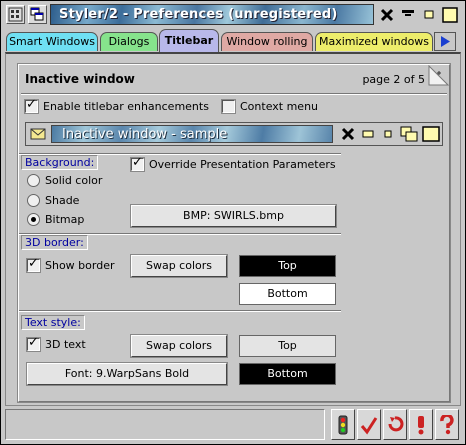 The height and width of the screenshot is (445, 466). I want to click on envelope-icon, so click(38, 134).